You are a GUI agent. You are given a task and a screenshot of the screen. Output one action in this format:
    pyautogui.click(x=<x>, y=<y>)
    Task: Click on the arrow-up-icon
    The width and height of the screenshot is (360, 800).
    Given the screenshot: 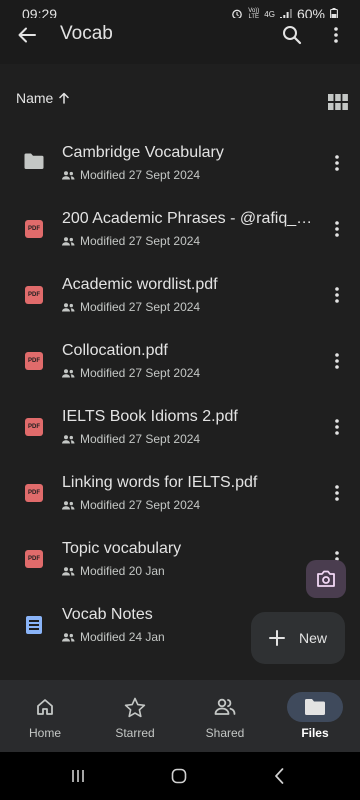 What is the action you would take?
    pyautogui.click(x=64, y=98)
    